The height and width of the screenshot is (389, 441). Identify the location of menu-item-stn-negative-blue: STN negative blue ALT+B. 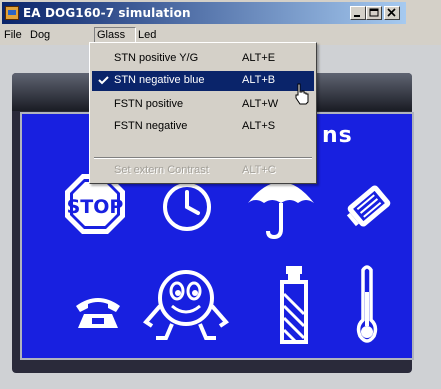
(203, 81).